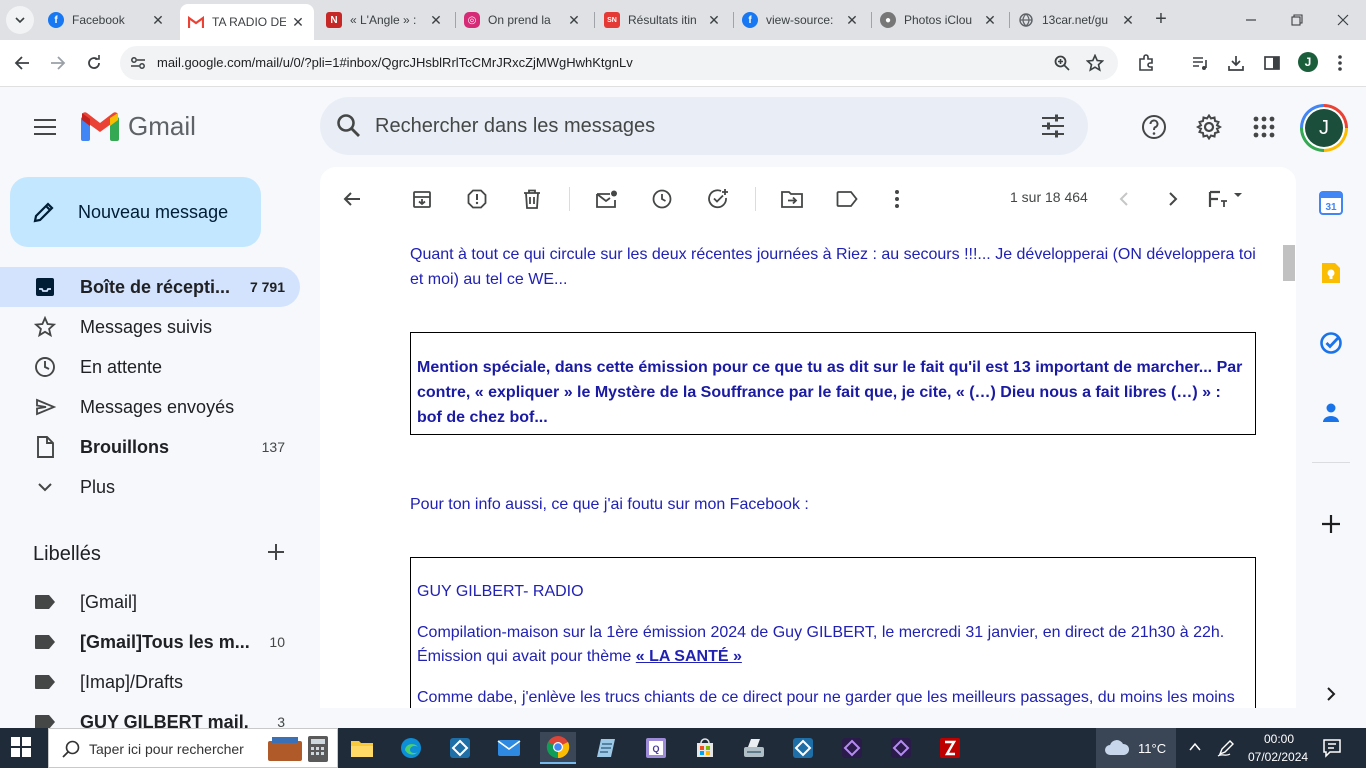 This screenshot has width=1366, height=768. What do you see at coordinates (150, 287) in the screenshot?
I see `sidebar-item-inbox: Boîte de récepti... 7 791` at bounding box center [150, 287].